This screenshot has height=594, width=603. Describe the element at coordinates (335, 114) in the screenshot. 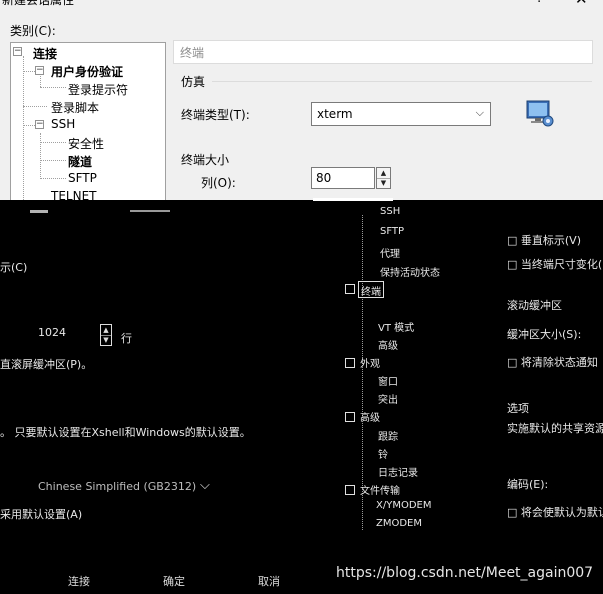

I see `terminal-type-value: xterm` at that location.